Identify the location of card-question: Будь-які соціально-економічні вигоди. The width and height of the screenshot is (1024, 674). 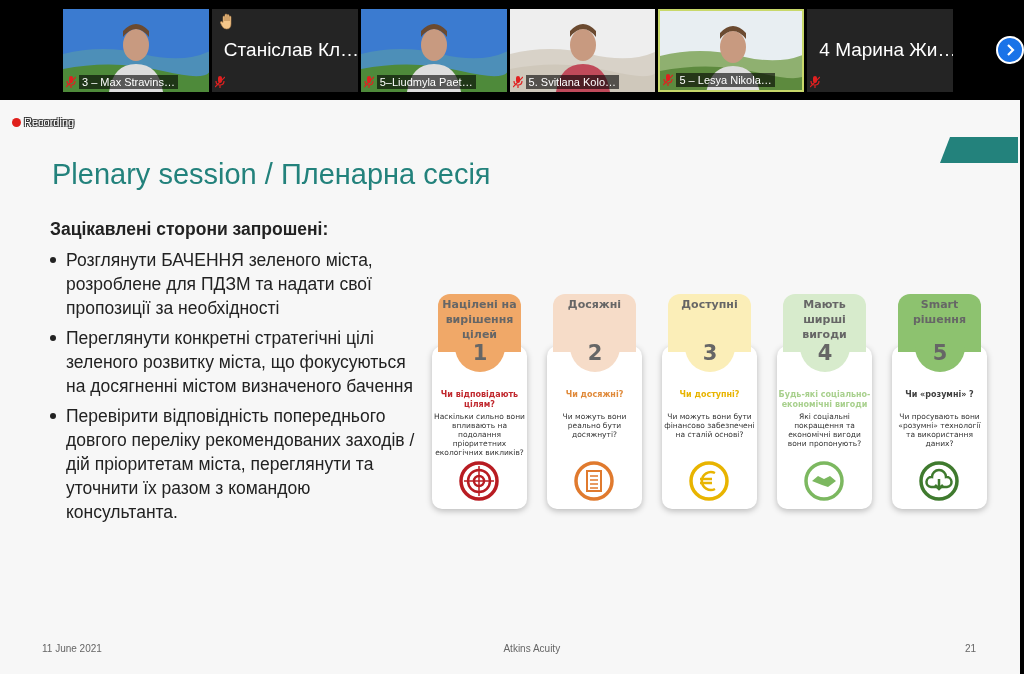
(824, 400).